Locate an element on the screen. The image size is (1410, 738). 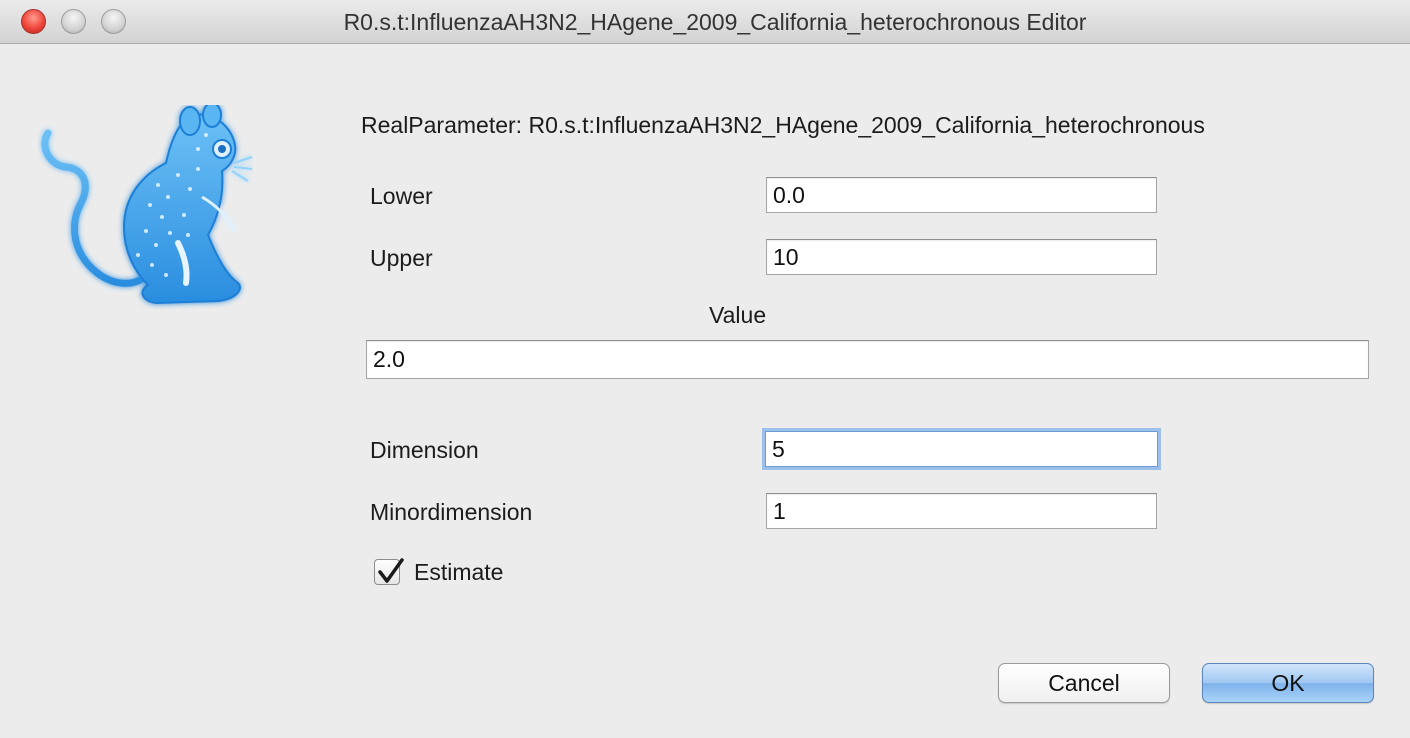
lower-field is located at coordinates (961, 195).